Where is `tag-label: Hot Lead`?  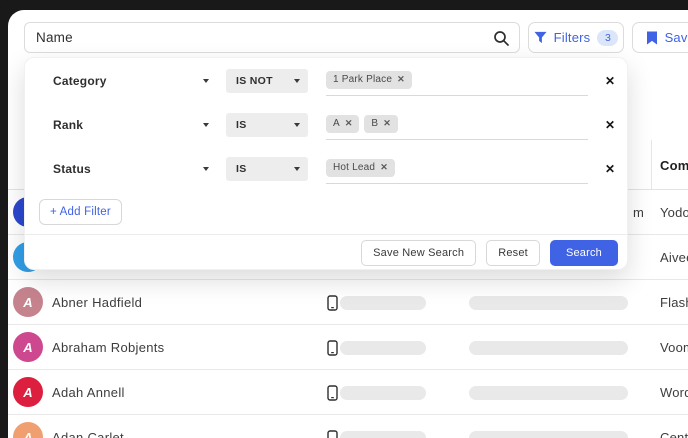
tag-label: Hot Lead is located at coordinates (354, 167).